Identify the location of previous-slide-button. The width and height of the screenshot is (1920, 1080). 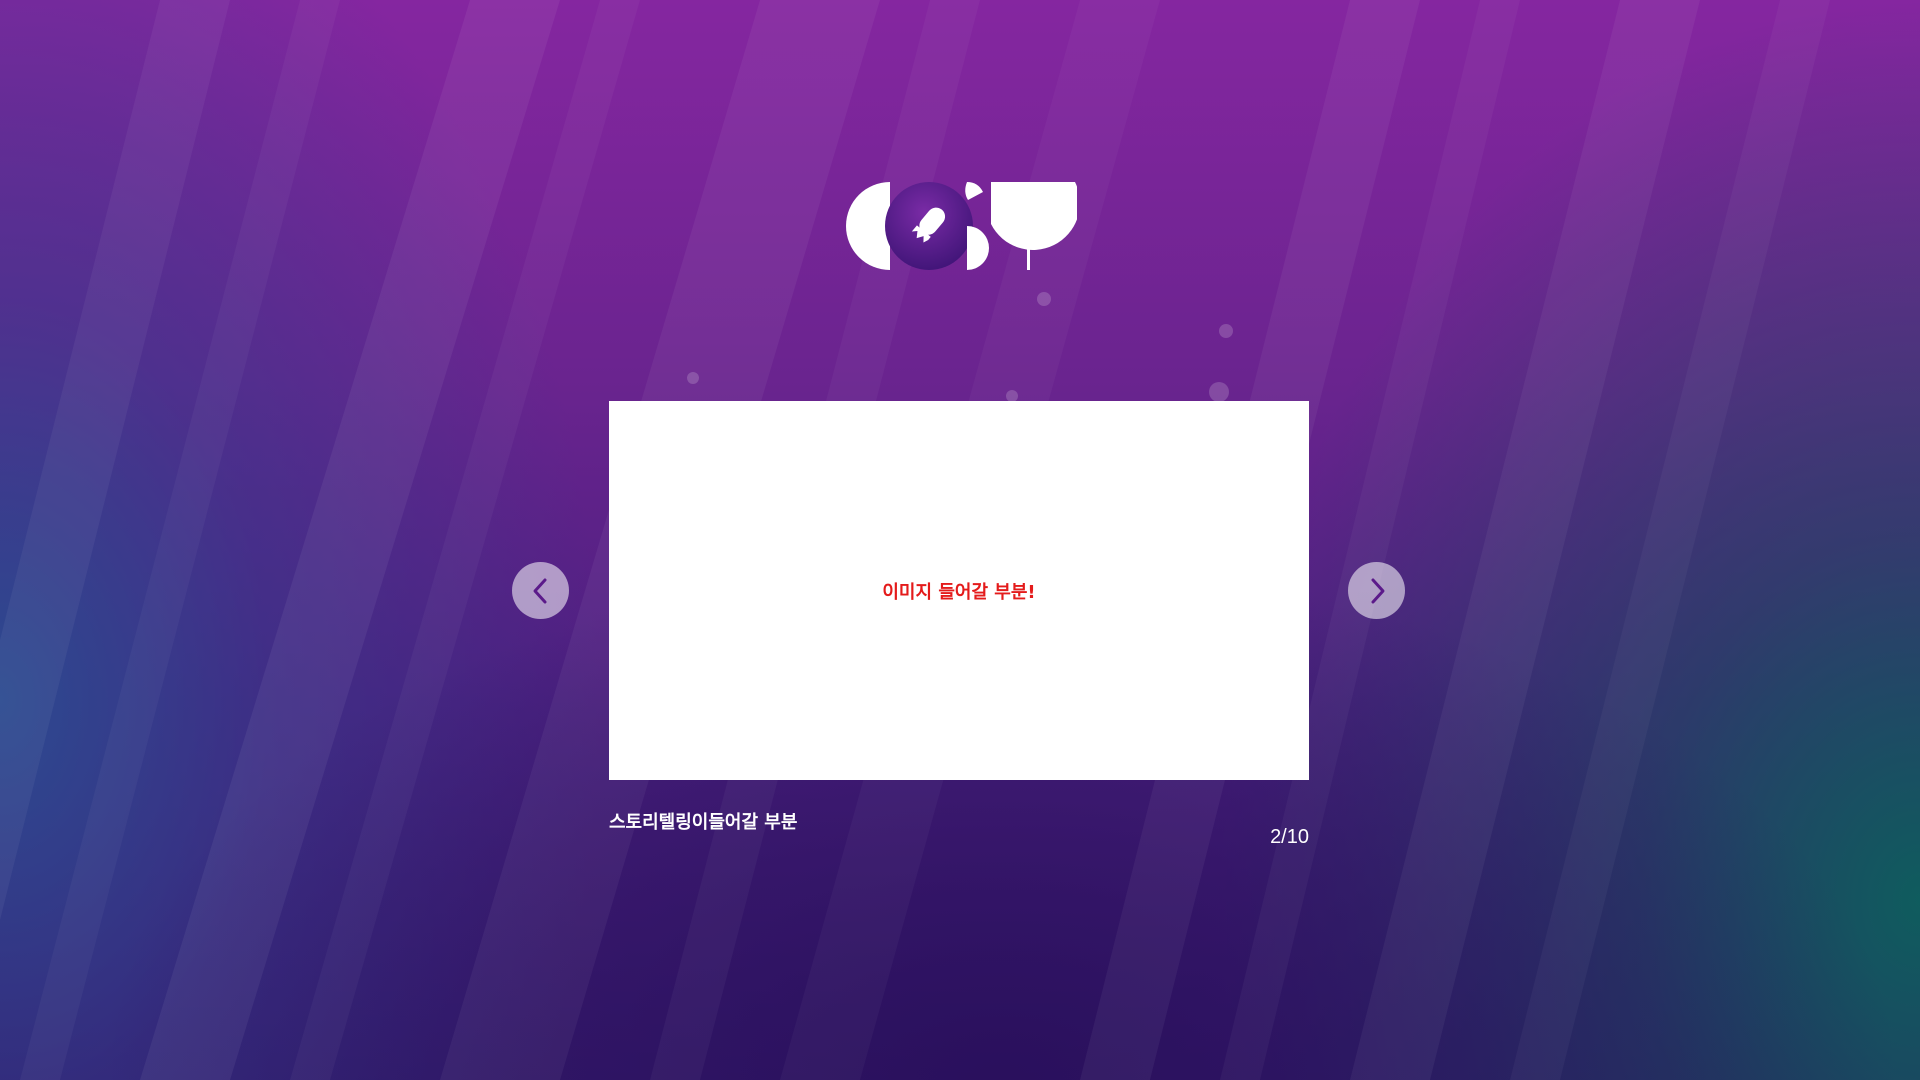
(540, 590).